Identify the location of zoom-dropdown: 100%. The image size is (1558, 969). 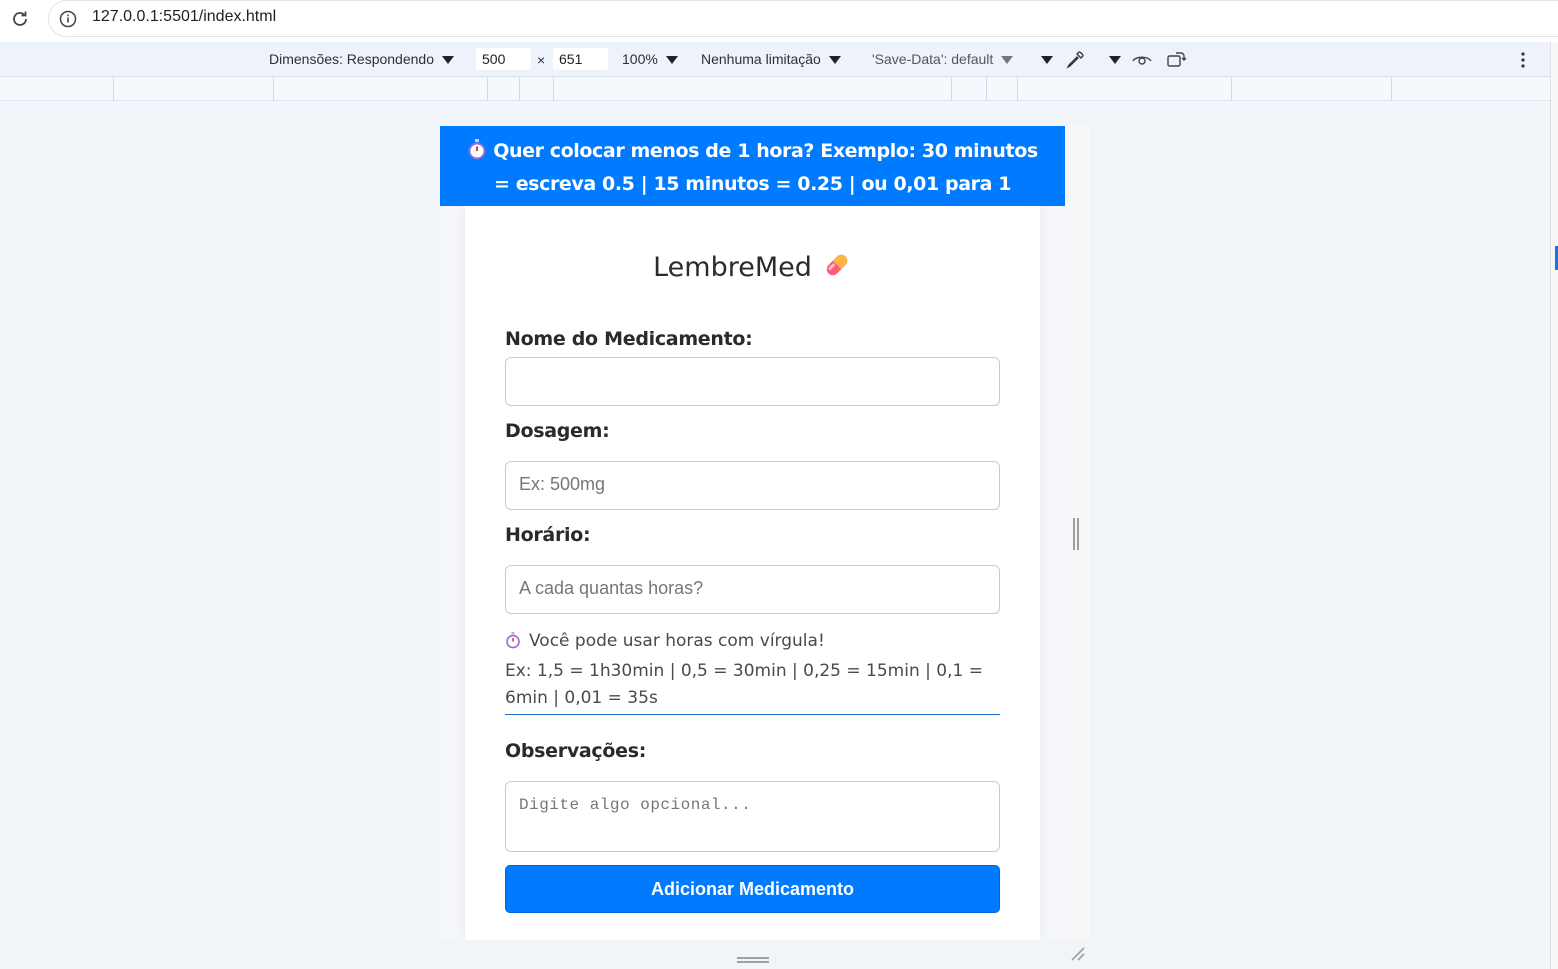
(650, 59).